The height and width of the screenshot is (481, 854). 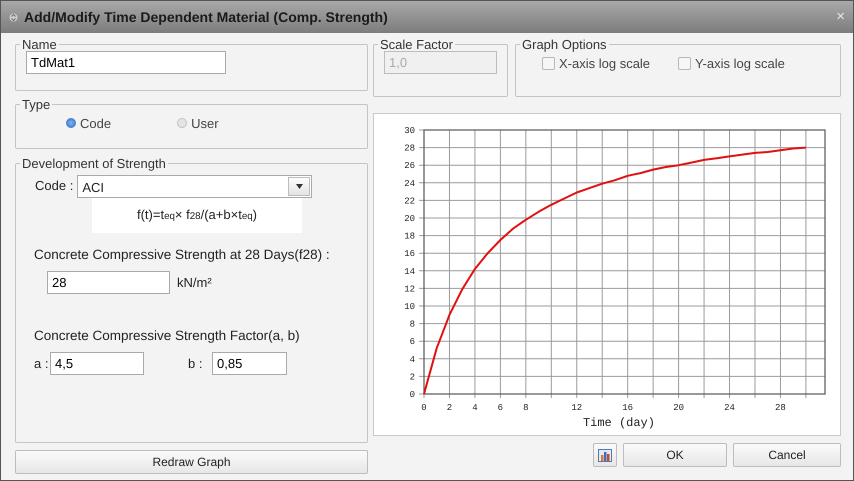 I want to click on unit-label: kN/m², so click(x=194, y=283).